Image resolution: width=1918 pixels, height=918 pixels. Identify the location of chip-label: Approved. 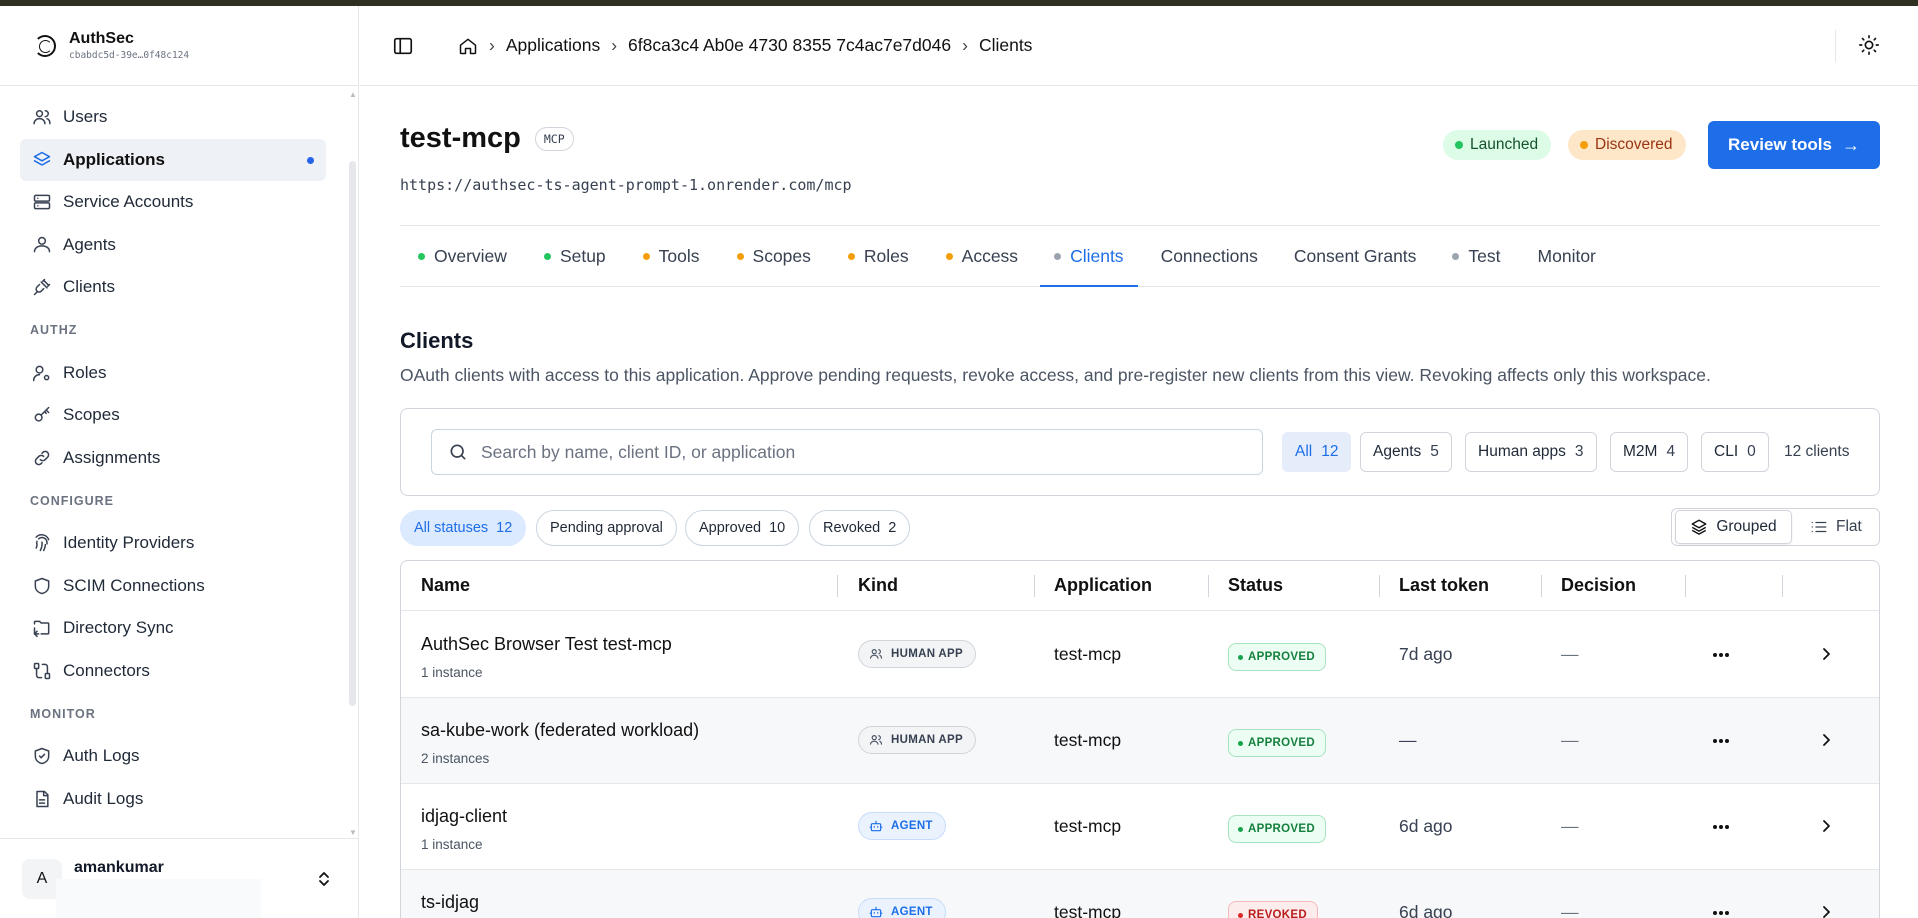
(730, 528).